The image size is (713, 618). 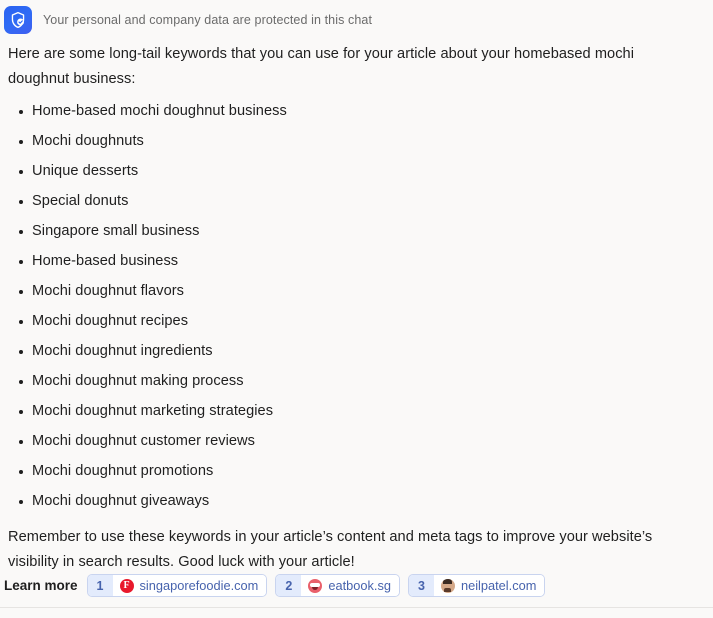 I want to click on citation-body: F singaporefoodie.com, so click(x=189, y=585).